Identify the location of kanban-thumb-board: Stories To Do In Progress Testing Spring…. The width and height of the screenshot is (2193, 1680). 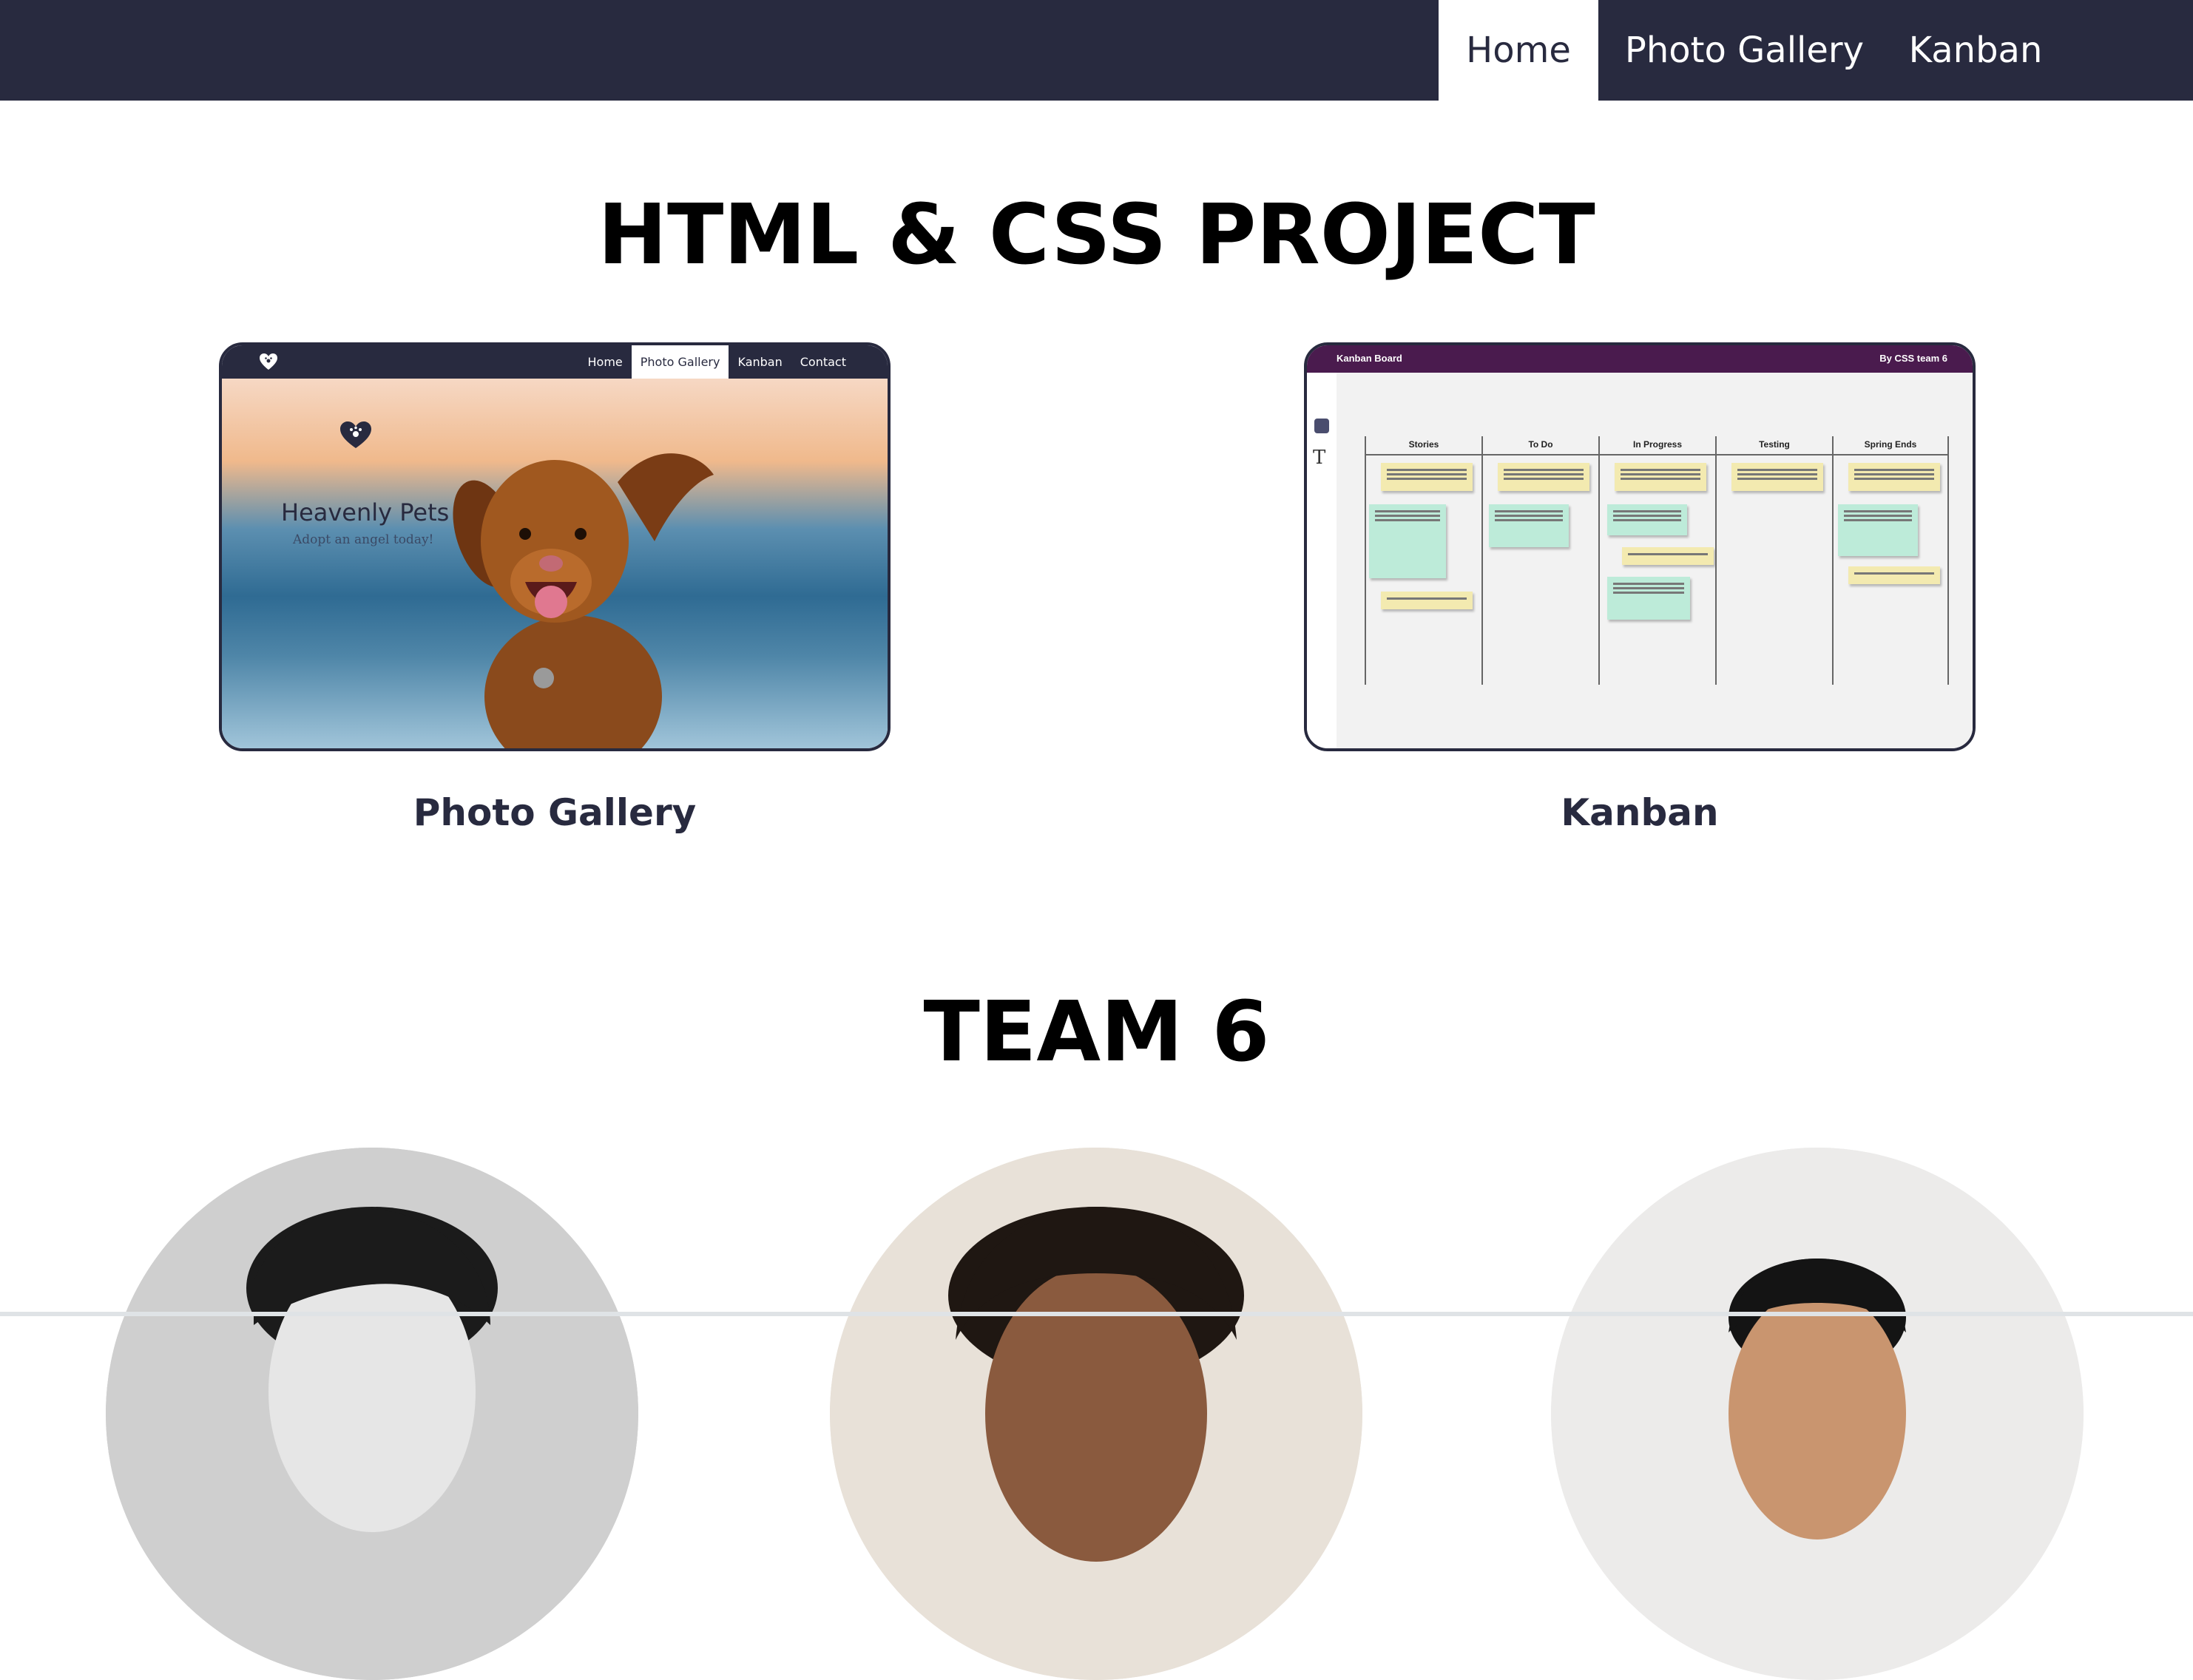
(1655, 561).